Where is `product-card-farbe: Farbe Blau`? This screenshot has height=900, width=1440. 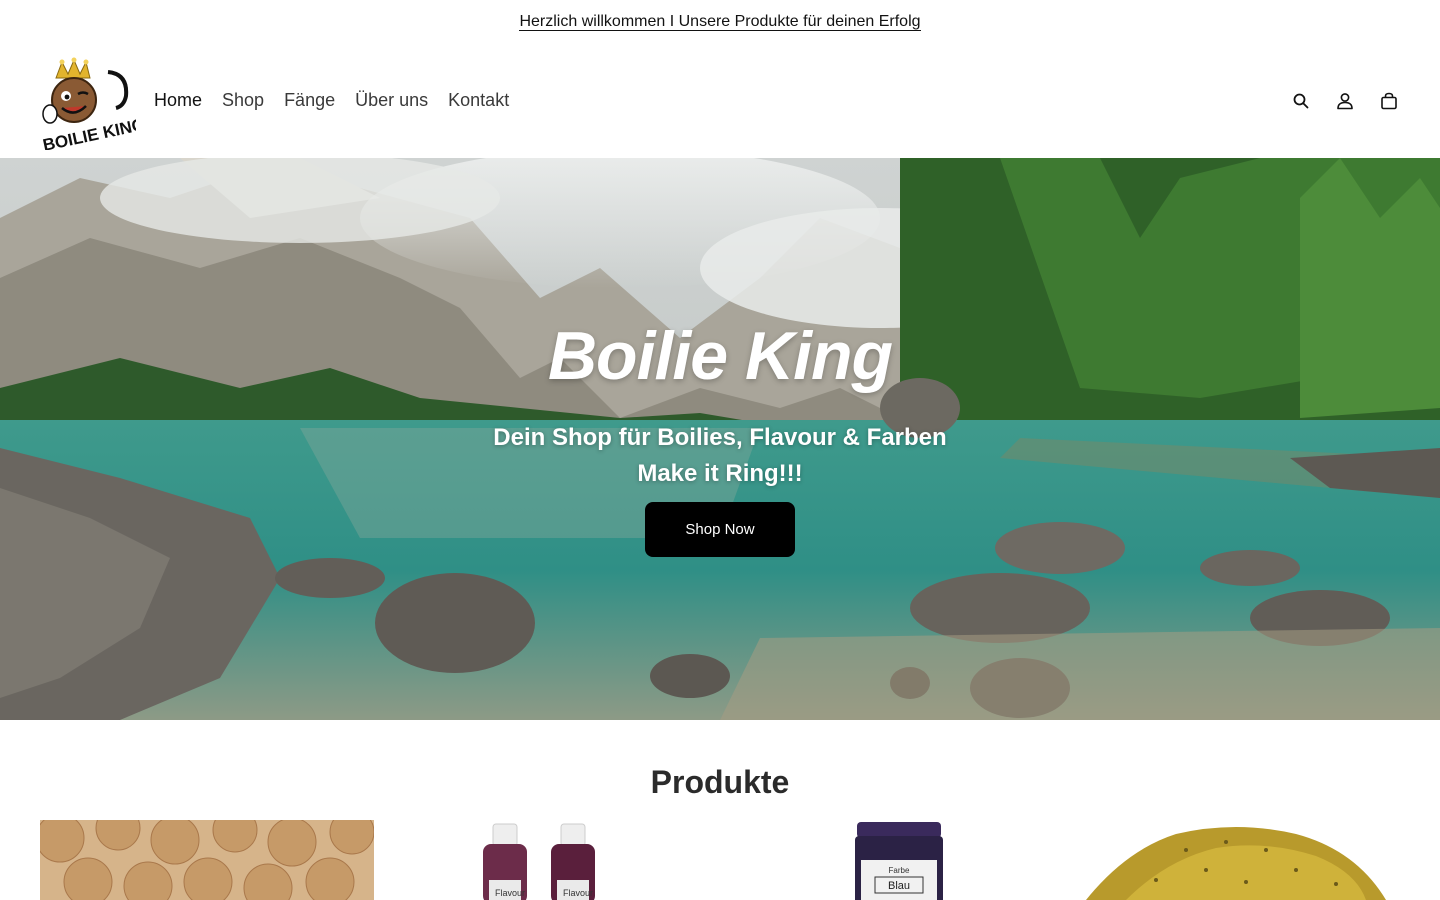
product-card-farbe: Farbe Blau is located at coordinates (898, 860).